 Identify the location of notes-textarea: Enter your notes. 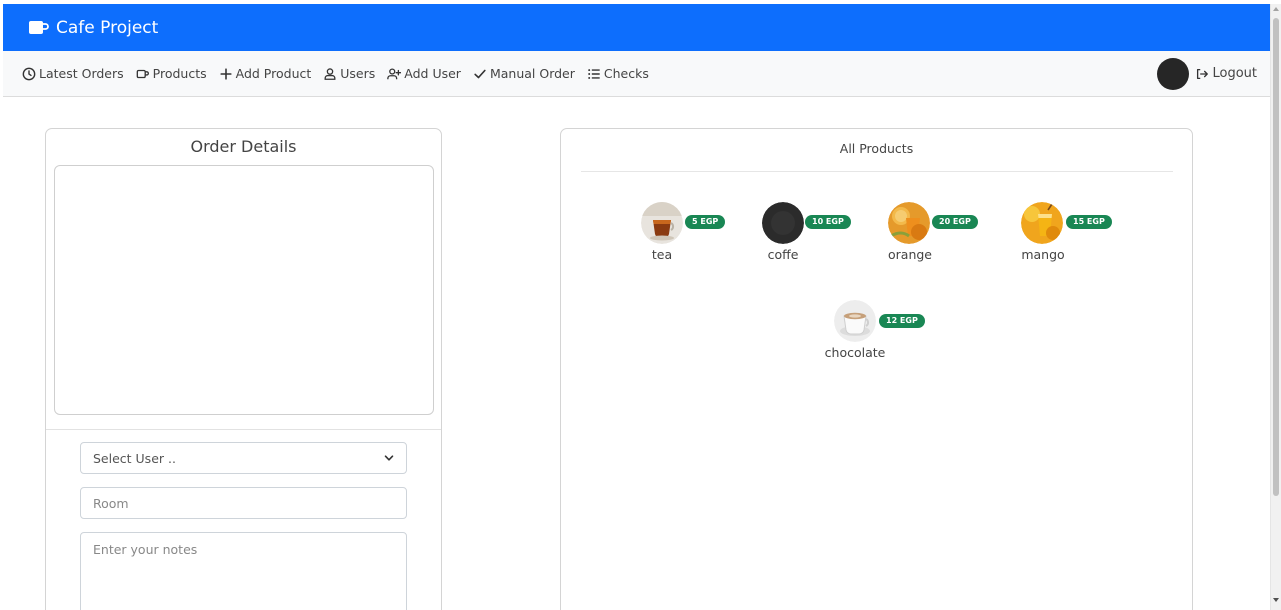
(243, 571).